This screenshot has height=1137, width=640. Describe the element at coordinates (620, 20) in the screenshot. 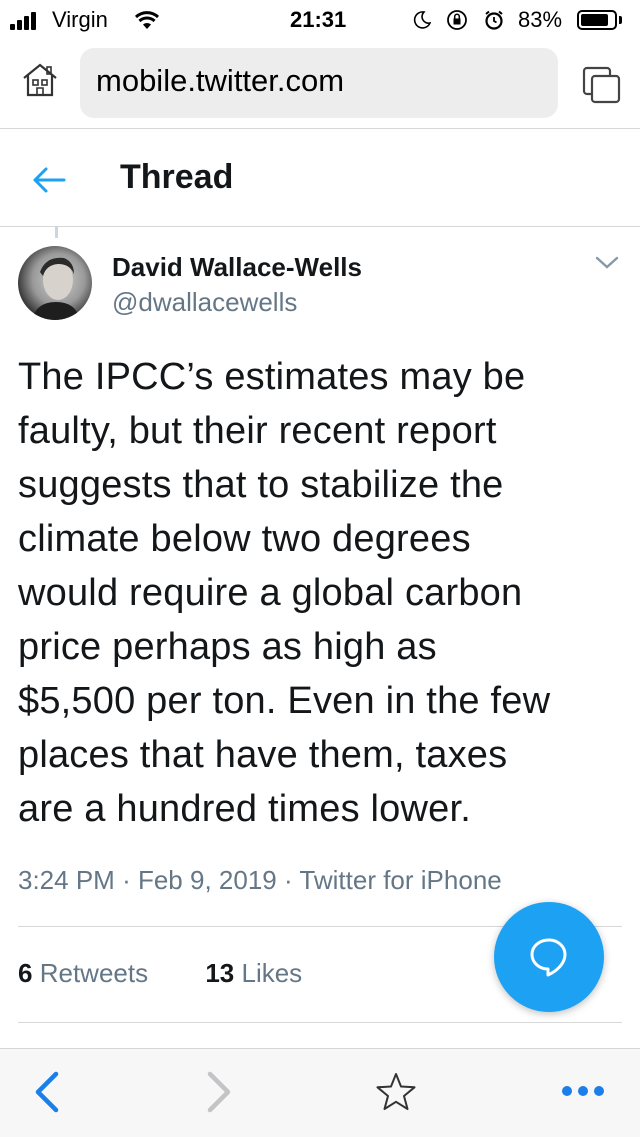

I see `battery-tip` at that location.